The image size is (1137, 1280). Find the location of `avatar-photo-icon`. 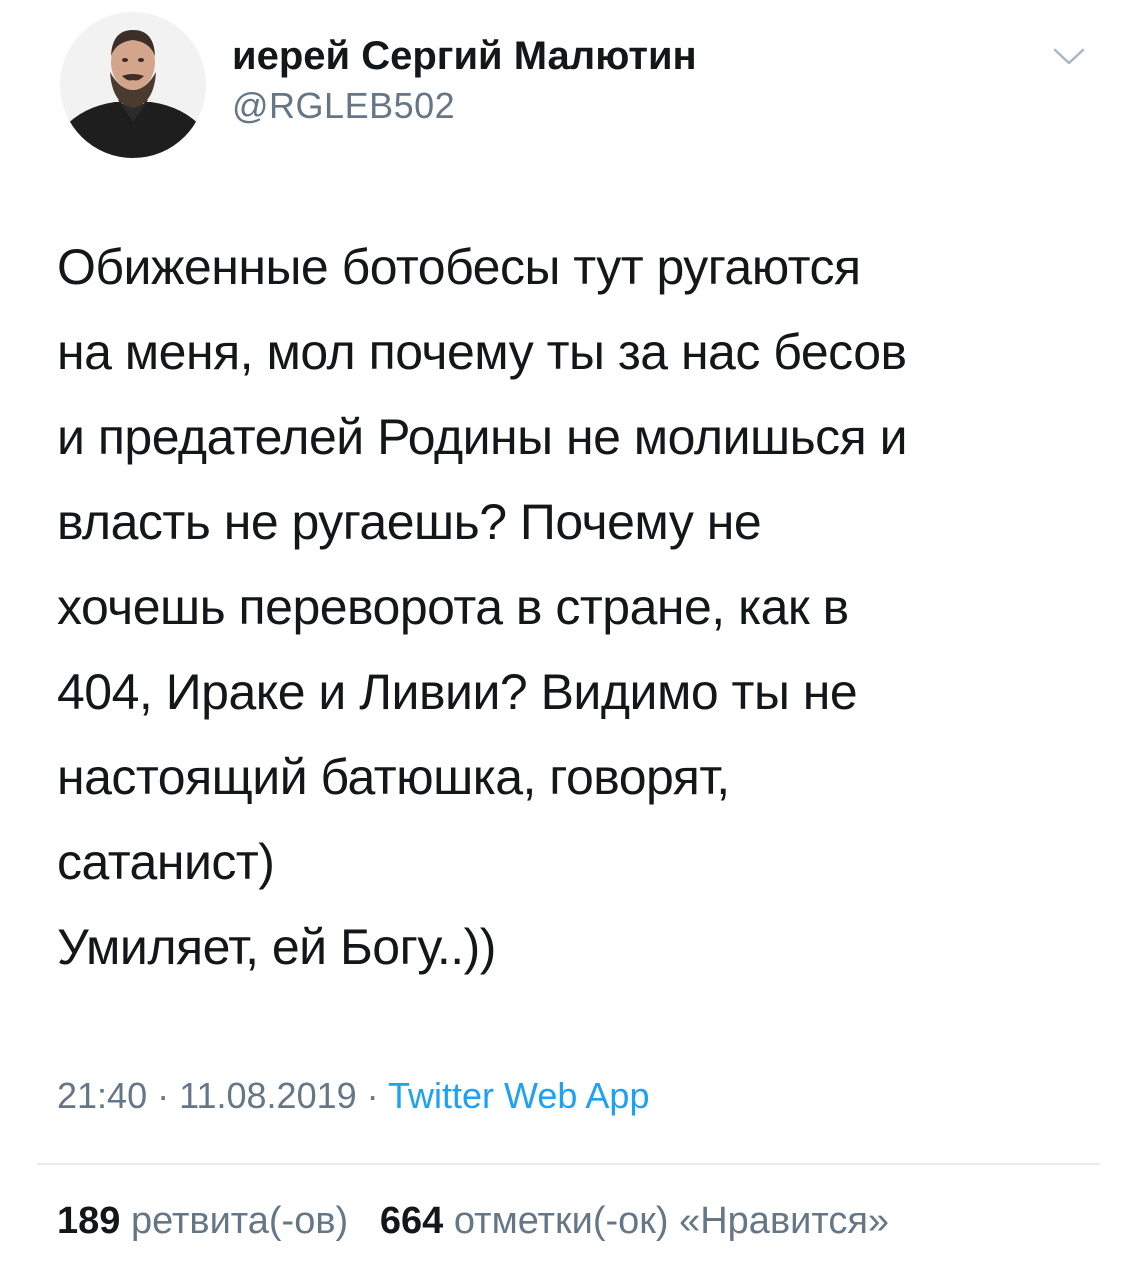

avatar-photo-icon is located at coordinates (133, 85).